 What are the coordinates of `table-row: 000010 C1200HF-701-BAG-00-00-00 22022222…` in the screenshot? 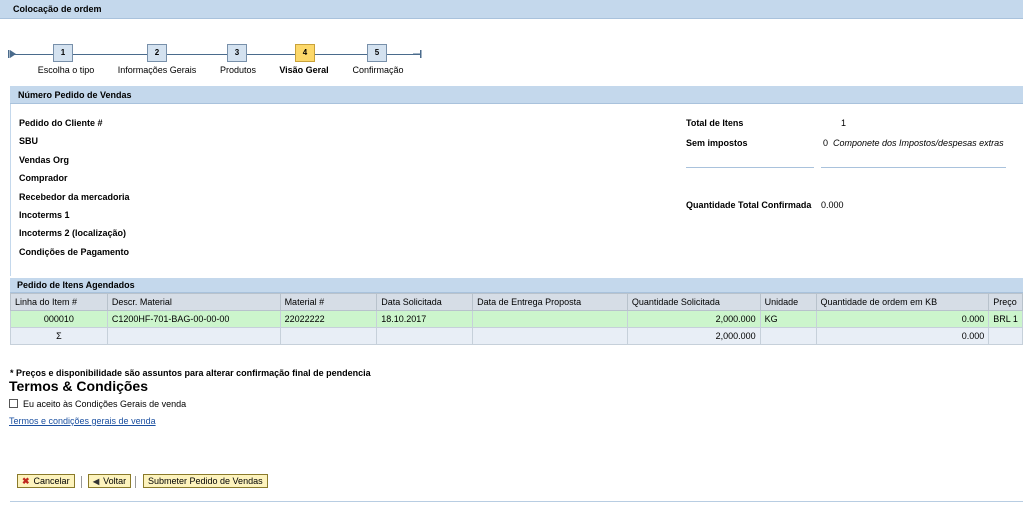 It's located at (516, 319).